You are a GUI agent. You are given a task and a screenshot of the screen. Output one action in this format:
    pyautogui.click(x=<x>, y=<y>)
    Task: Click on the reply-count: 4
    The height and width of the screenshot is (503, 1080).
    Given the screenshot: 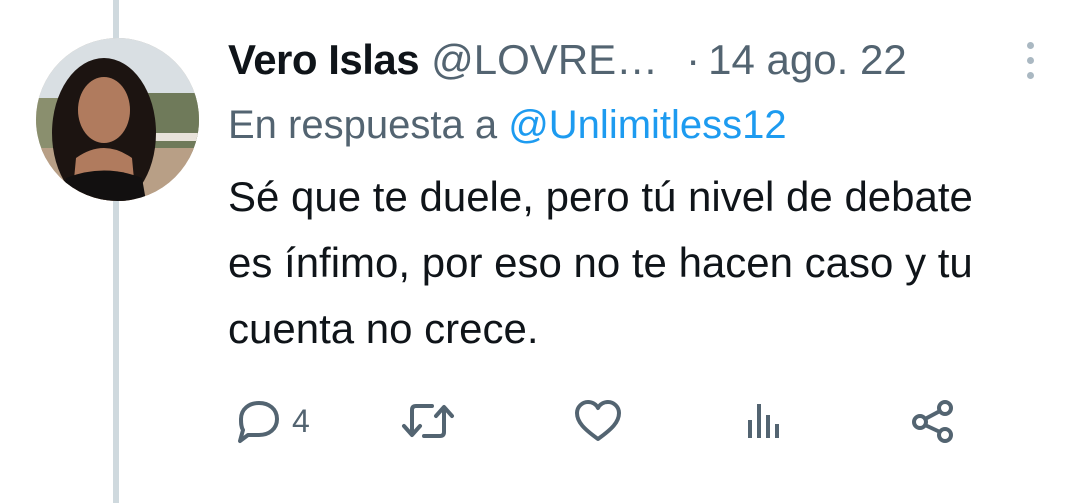 What is the action you would take?
    pyautogui.click(x=301, y=420)
    